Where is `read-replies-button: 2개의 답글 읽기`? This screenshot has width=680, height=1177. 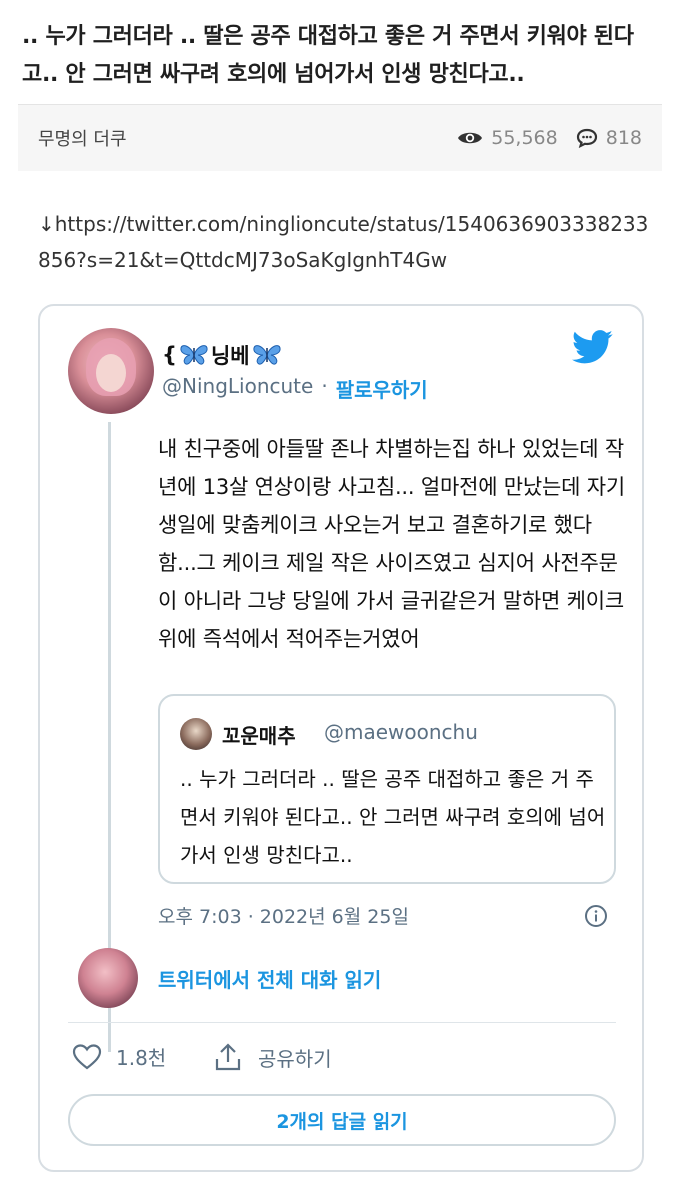 read-replies-button: 2개의 답글 읽기 is located at coordinates (342, 1120).